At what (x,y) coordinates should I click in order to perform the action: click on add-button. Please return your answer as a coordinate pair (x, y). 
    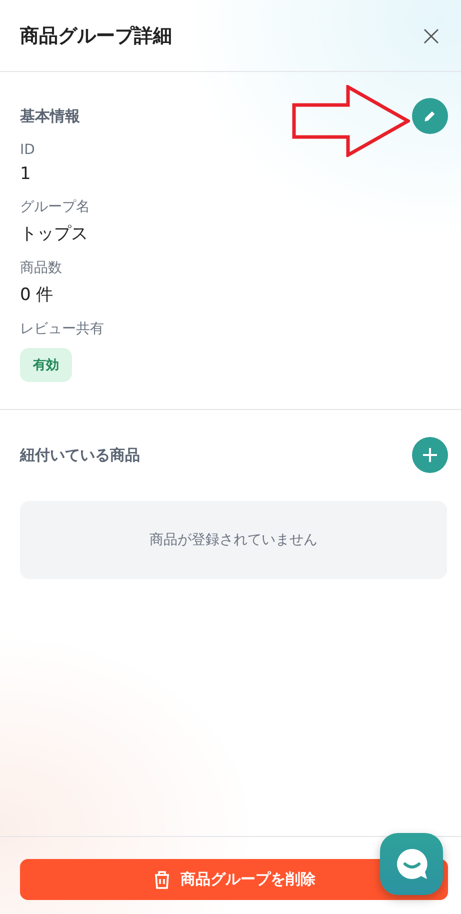
    Looking at the image, I should click on (430, 455).